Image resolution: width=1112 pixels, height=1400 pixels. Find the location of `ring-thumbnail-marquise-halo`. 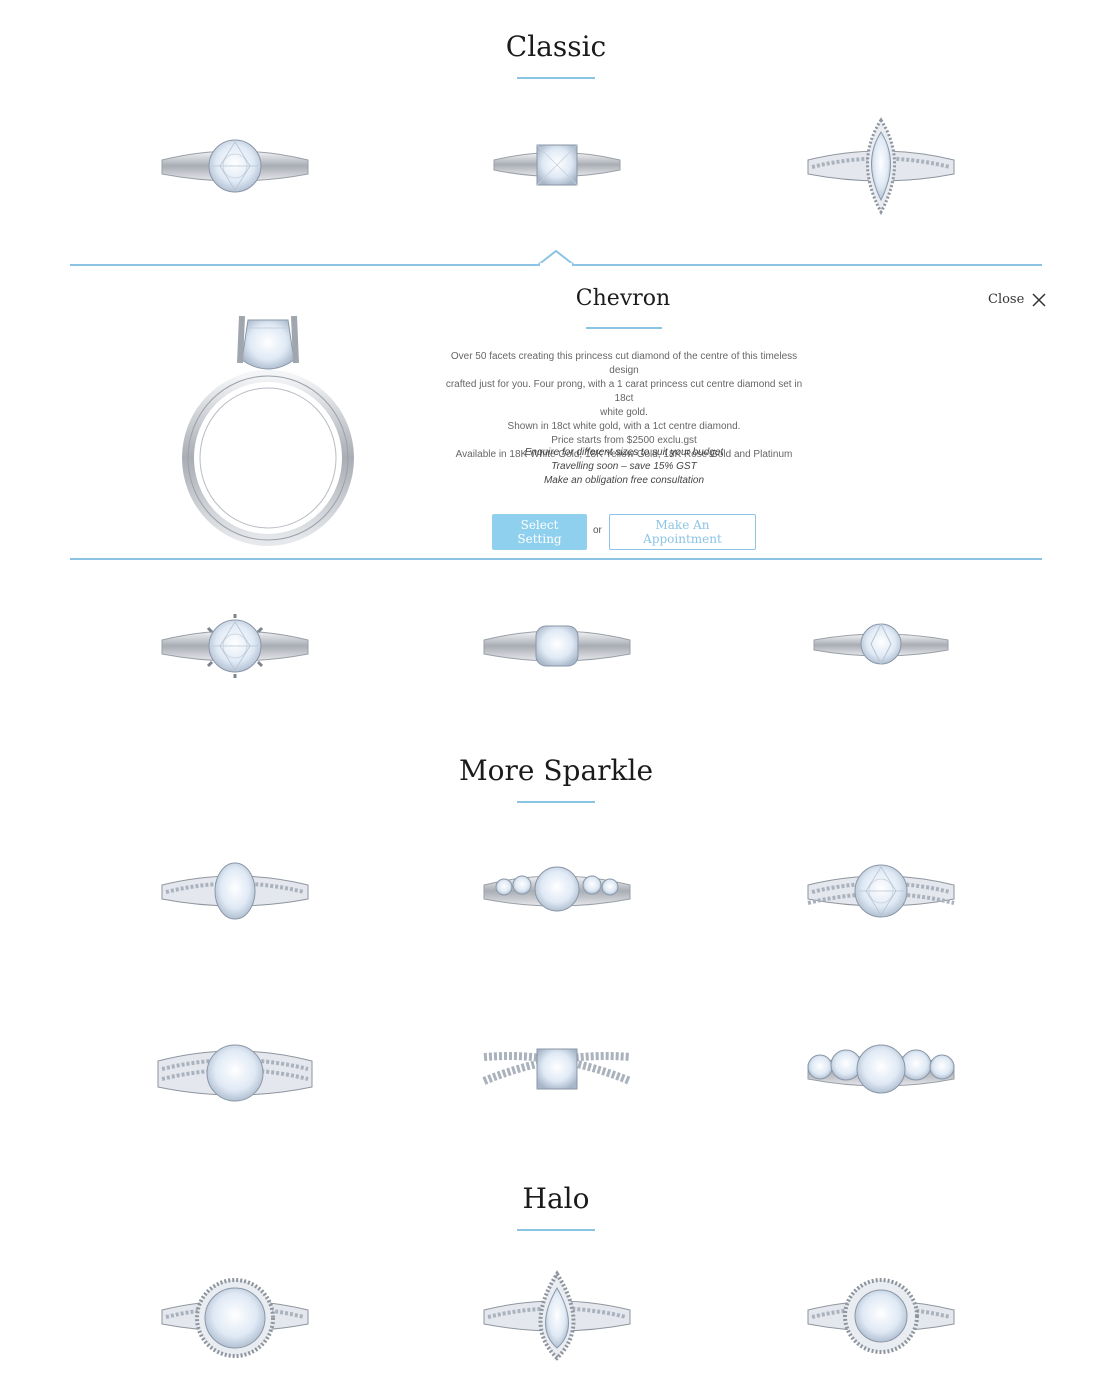

ring-thumbnail-marquise-halo is located at coordinates (881, 170).